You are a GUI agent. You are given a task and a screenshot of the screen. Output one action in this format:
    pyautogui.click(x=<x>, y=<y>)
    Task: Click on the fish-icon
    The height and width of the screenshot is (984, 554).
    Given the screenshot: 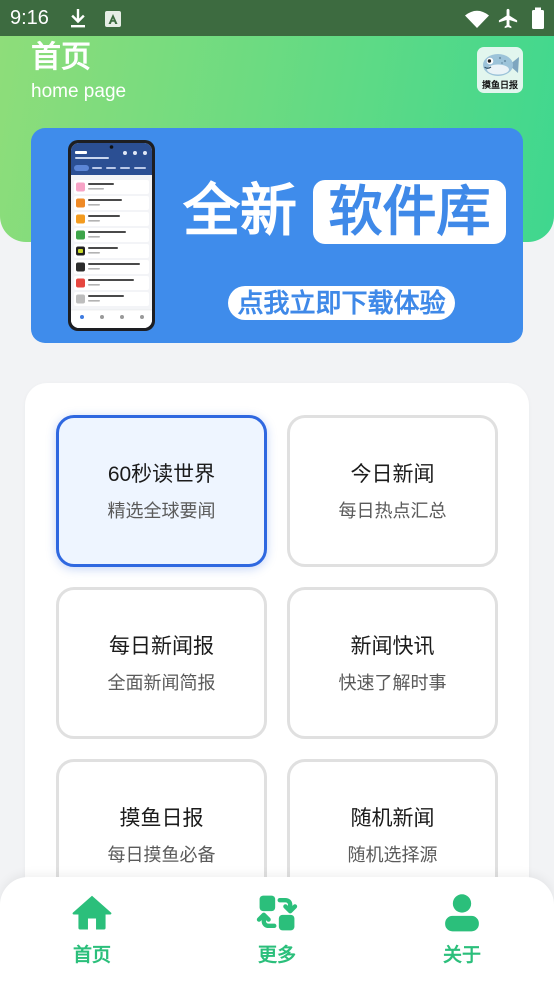 What is the action you would take?
    pyautogui.click(x=501, y=65)
    